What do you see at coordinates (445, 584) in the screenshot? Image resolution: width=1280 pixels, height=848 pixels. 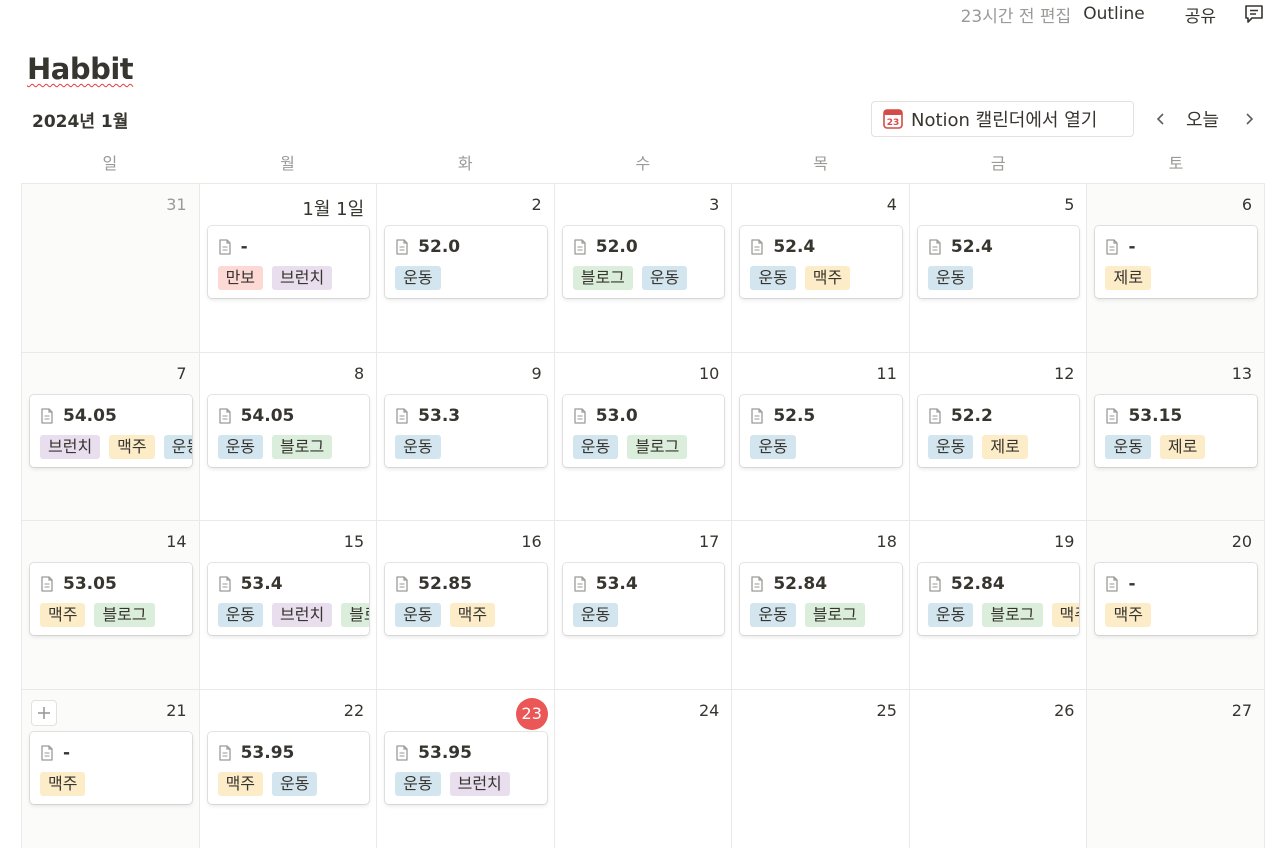 I see `entry-title-text: 52.85` at bounding box center [445, 584].